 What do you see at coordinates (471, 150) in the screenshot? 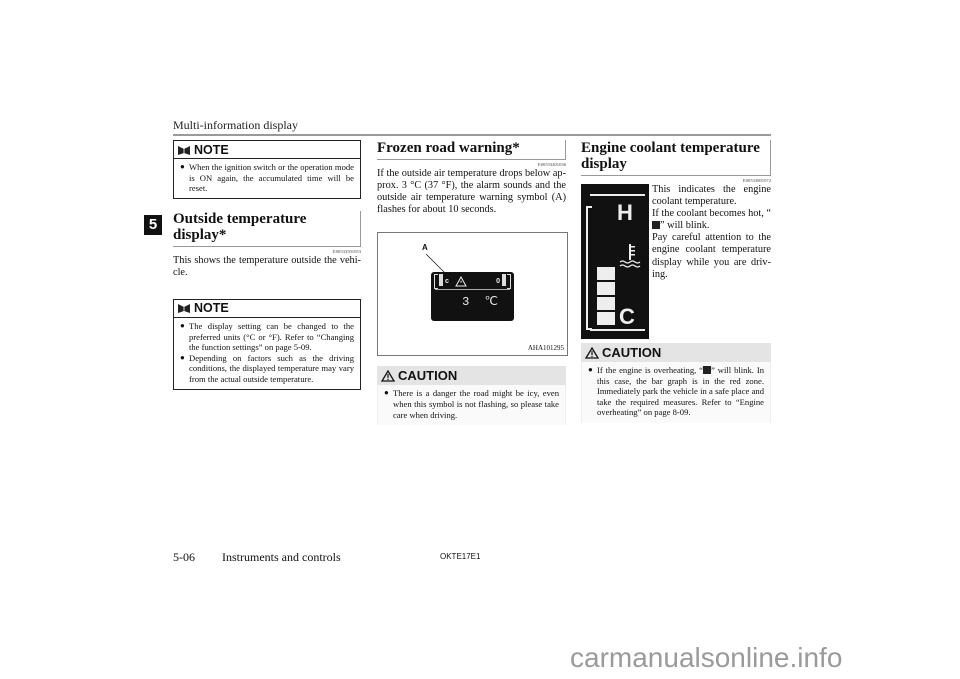
I see `section-title: Frozen road warning*` at bounding box center [471, 150].